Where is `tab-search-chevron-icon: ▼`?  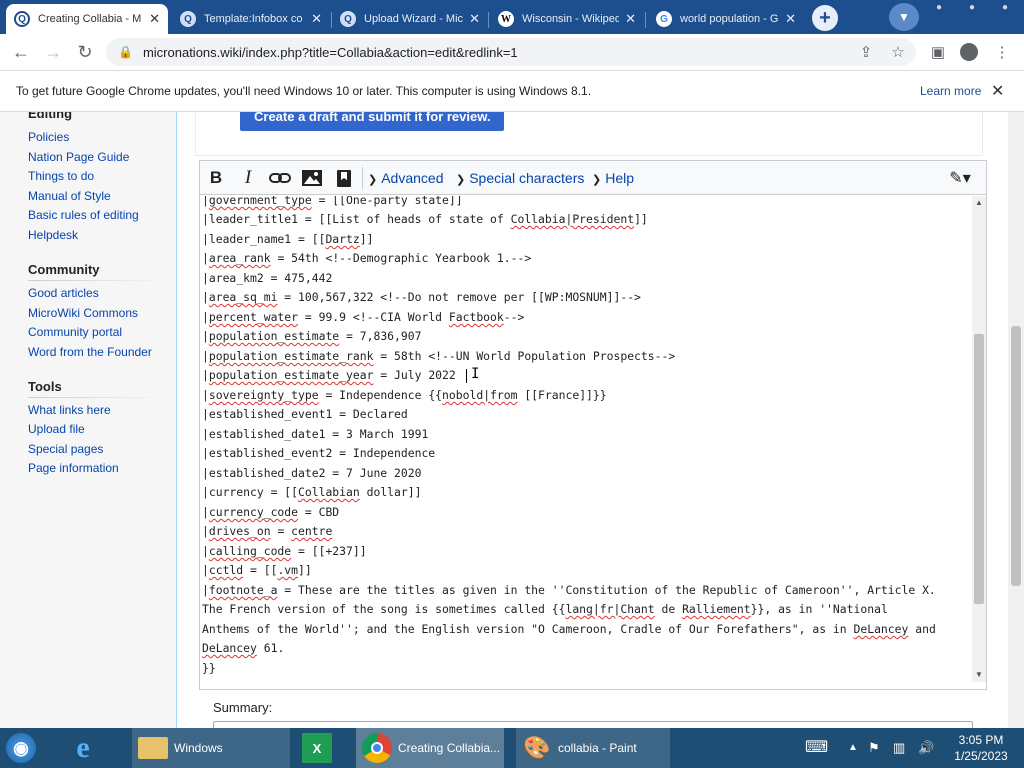
tab-search-chevron-icon: ▼ is located at coordinates (904, 17).